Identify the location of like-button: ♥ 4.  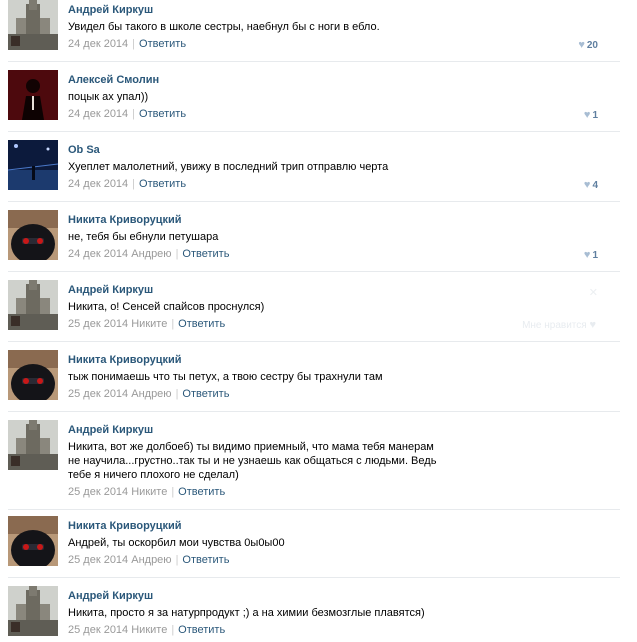
(591, 185).